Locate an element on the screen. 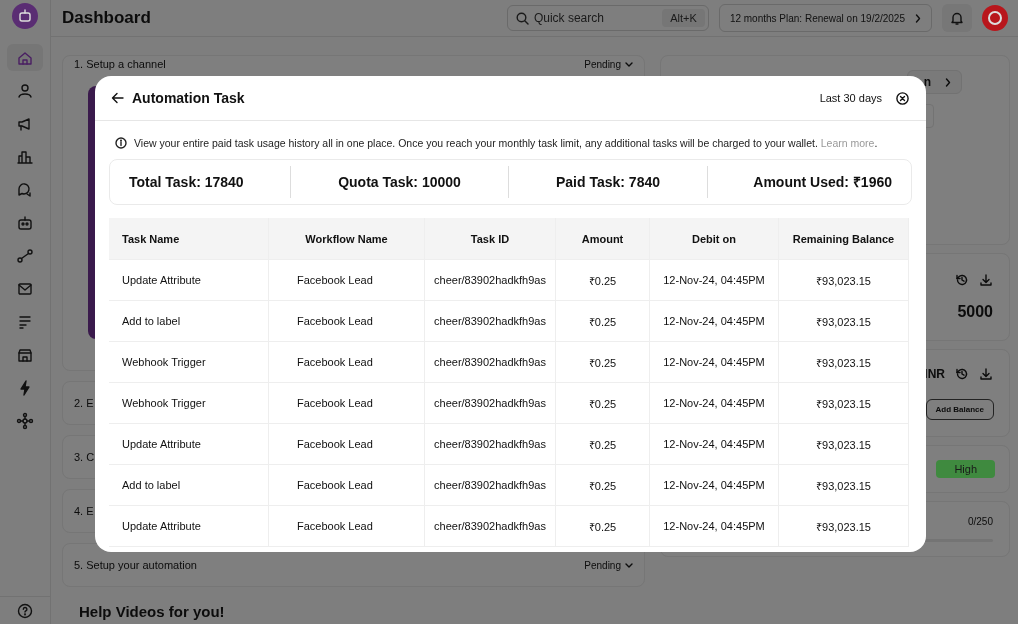 Image resolution: width=1018 pixels, height=624 pixels. close-button is located at coordinates (902, 98).